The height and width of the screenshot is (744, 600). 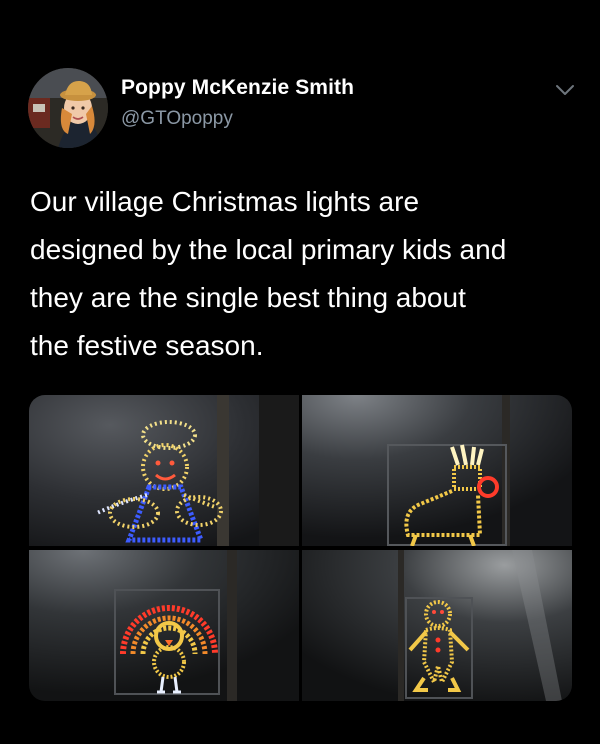 I want to click on media-photo-reindeer, so click(x=437, y=470).